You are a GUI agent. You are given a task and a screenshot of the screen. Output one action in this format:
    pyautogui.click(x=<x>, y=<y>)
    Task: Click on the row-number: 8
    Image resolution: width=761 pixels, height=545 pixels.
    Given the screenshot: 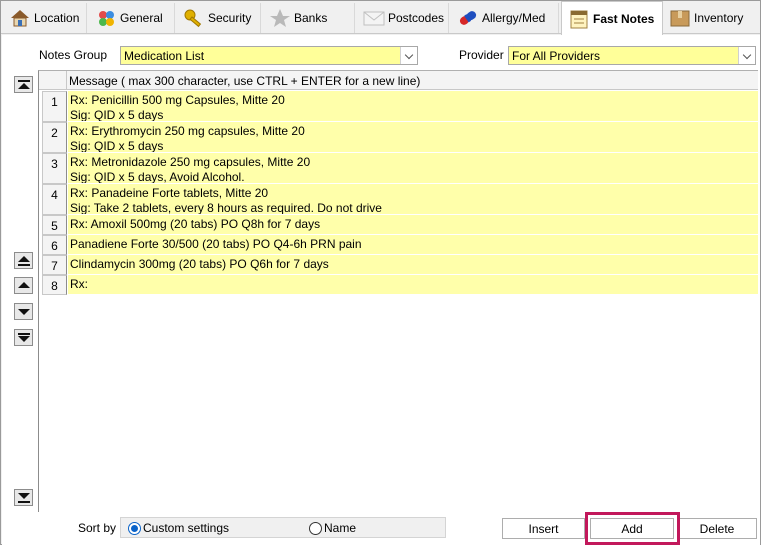 What is the action you would take?
    pyautogui.click(x=54, y=285)
    